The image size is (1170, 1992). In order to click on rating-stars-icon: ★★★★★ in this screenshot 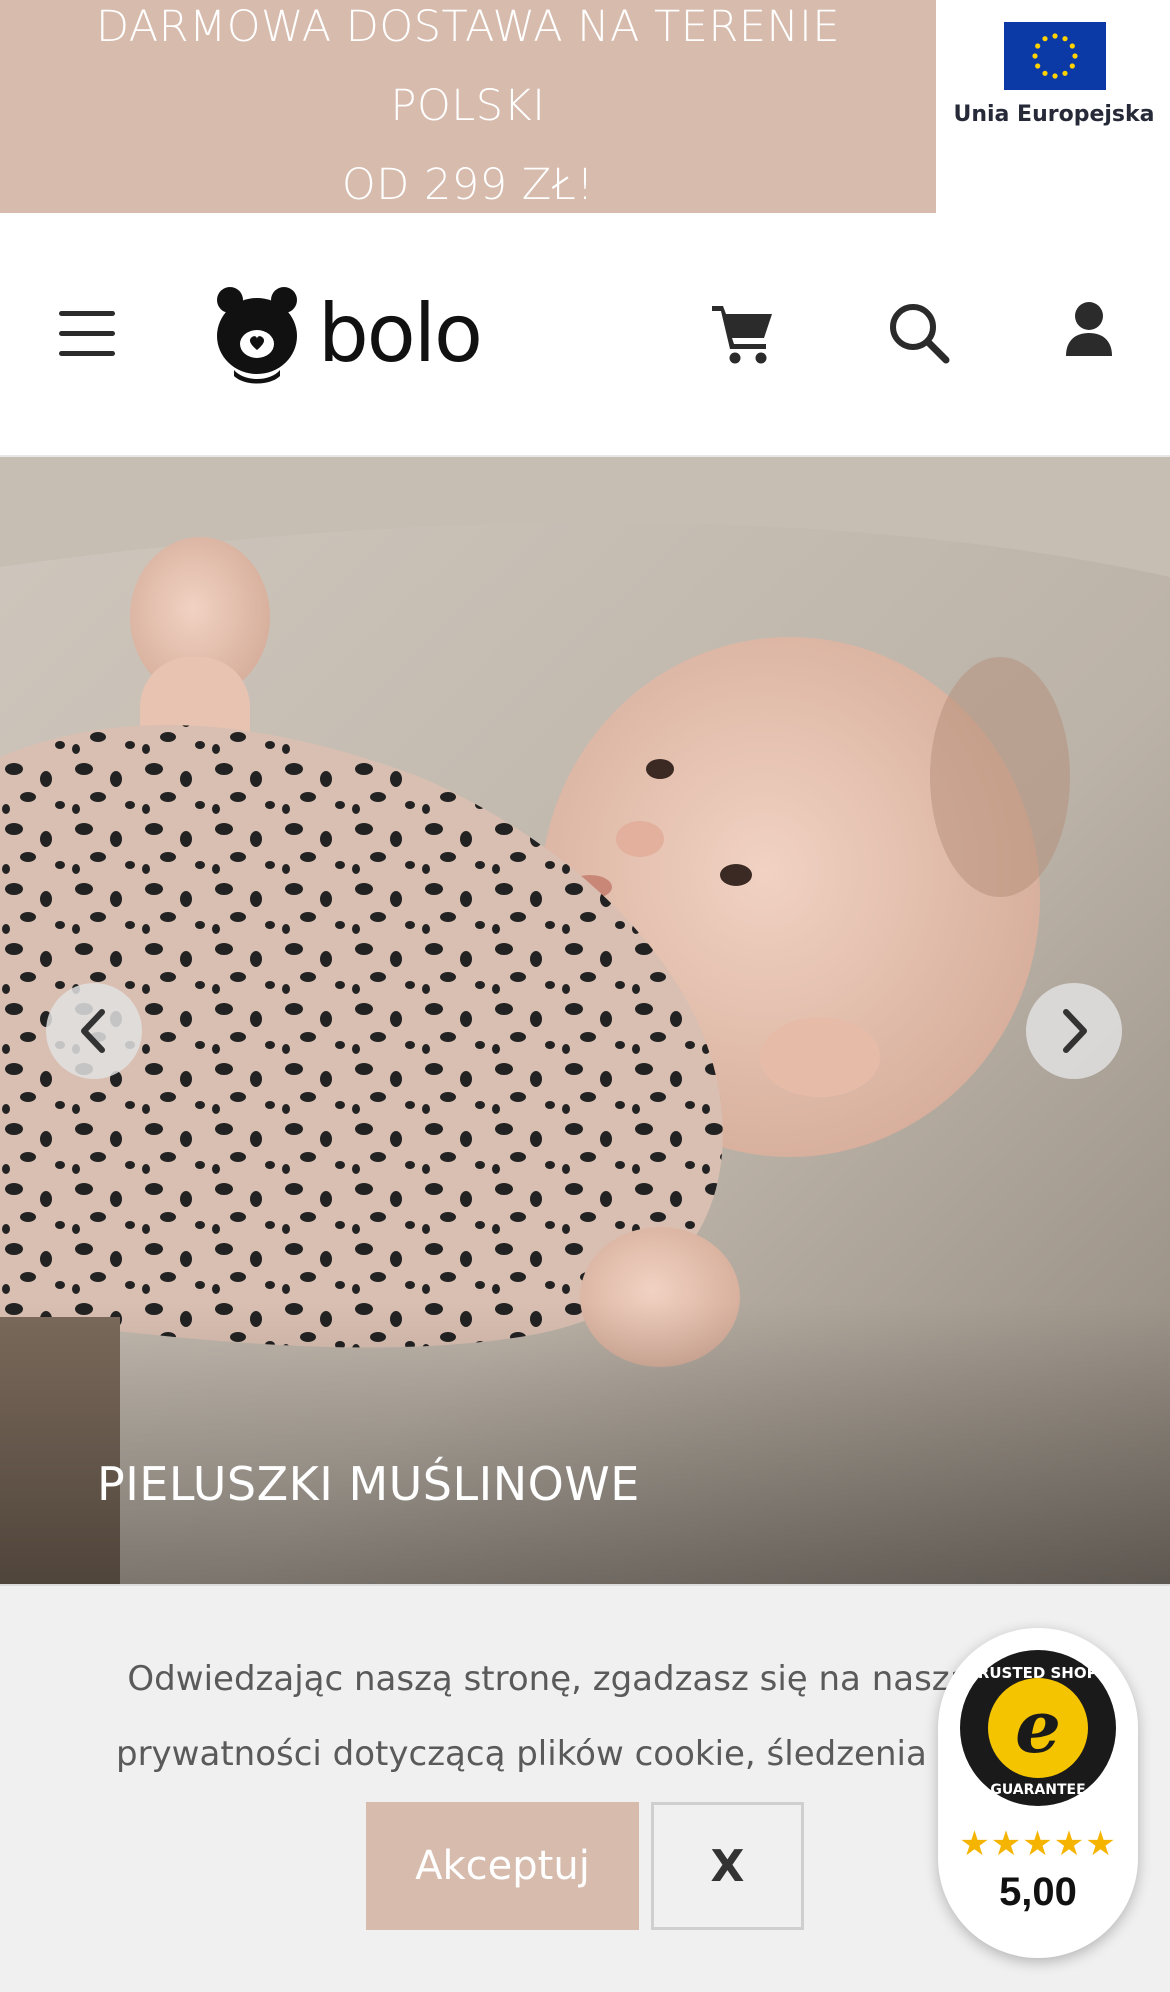, I will do `click(1038, 1844)`.